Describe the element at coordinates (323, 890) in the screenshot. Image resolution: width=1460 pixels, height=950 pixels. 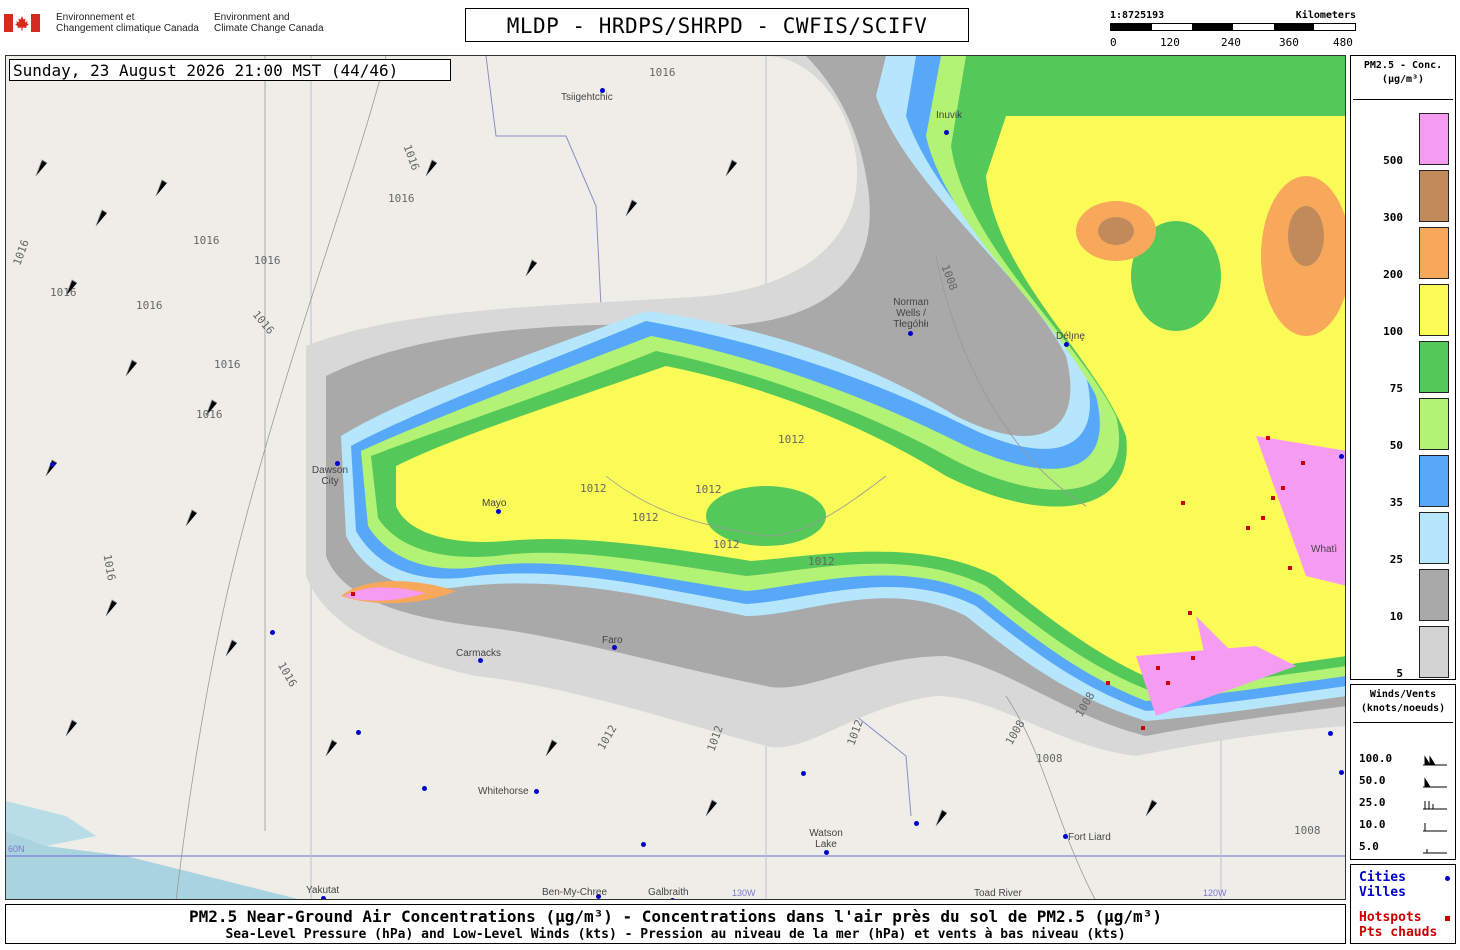
I see `city-label: Yakutat` at that location.